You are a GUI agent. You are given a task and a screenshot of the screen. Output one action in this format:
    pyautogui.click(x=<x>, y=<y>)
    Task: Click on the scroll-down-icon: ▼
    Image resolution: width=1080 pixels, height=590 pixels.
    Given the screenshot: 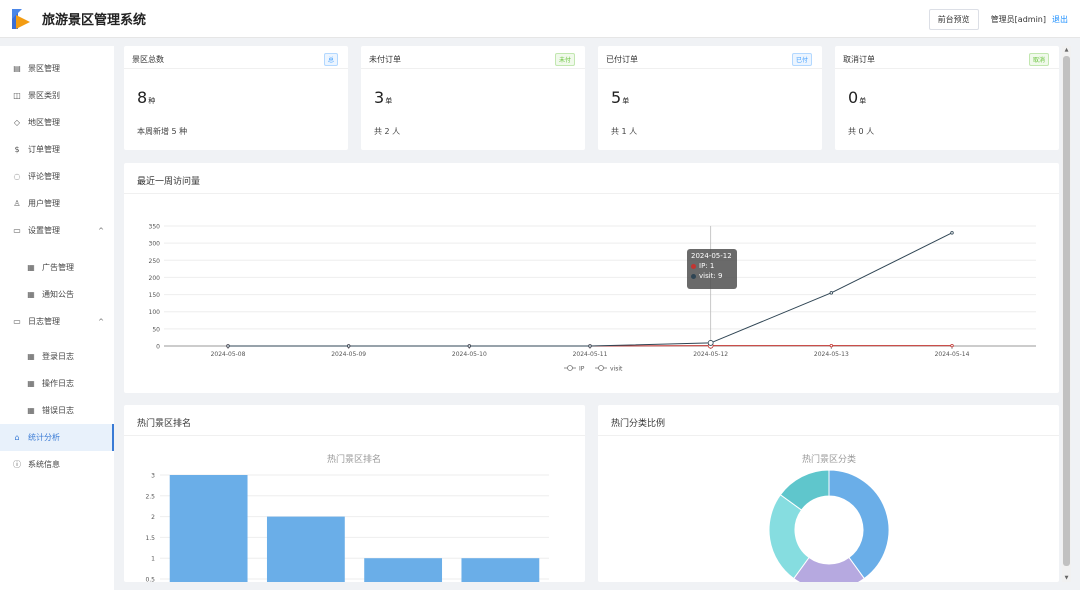 What is the action you would take?
    pyautogui.click(x=1066, y=578)
    